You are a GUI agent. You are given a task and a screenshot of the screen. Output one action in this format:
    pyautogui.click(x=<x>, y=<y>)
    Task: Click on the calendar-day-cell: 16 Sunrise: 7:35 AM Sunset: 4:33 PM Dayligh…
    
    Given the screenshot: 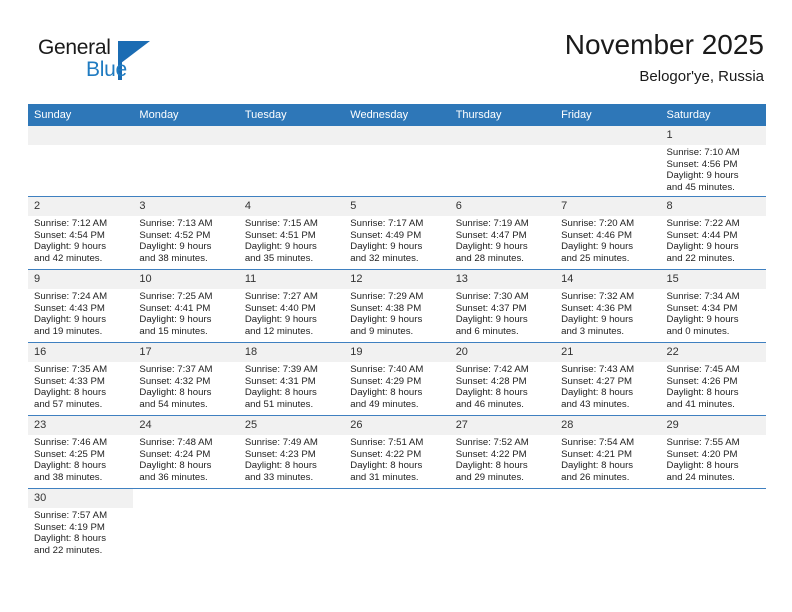 What is the action you would take?
    pyautogui.click(x=81, y=379)
    